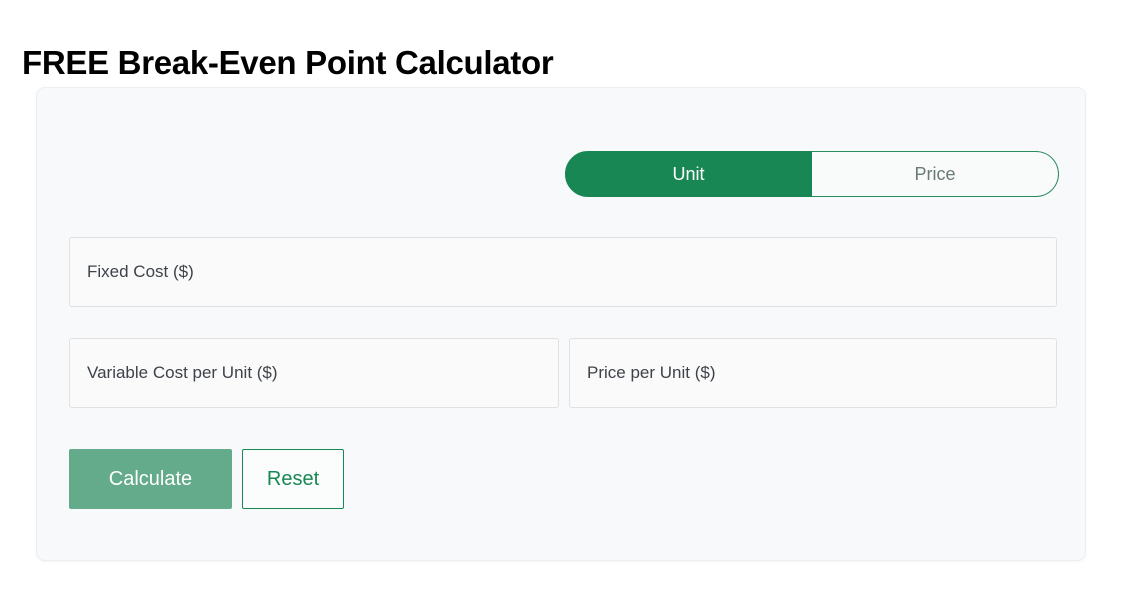  Describe the element at coordinates (293, 479) in the screenshot. I see `reset-button: Reset` at that location.